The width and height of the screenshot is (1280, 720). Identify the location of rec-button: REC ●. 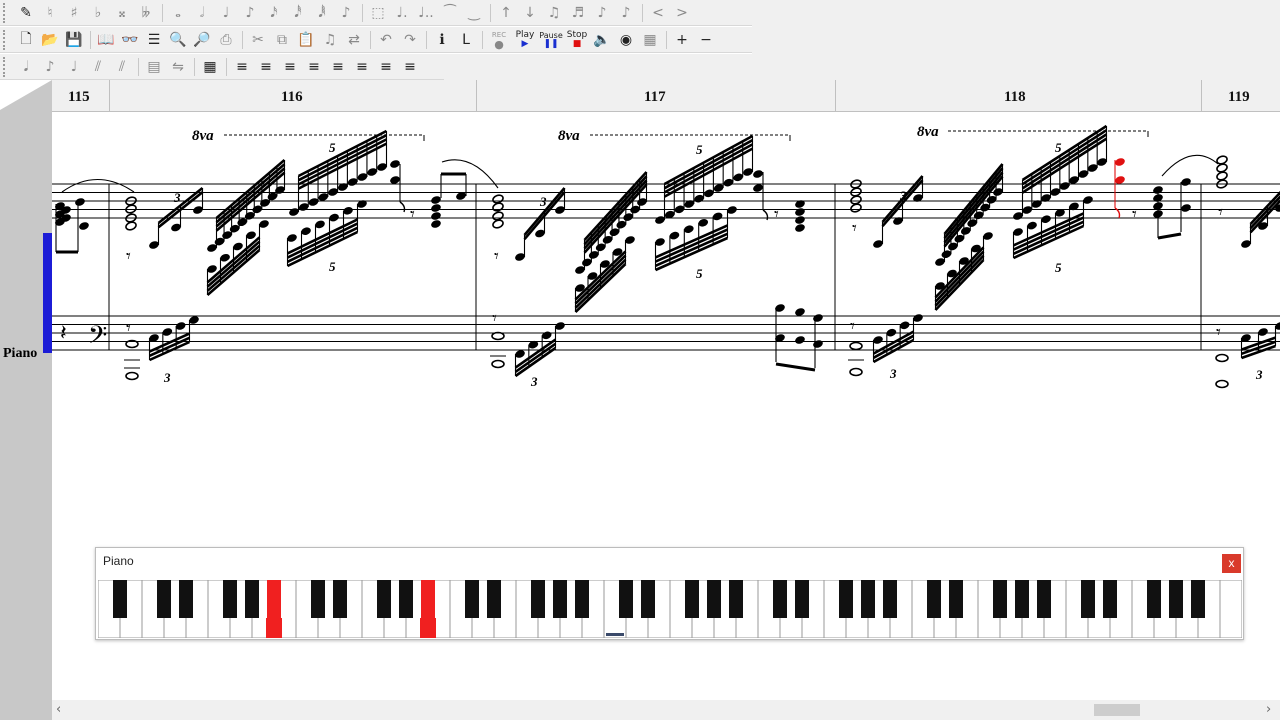
(499, 40).